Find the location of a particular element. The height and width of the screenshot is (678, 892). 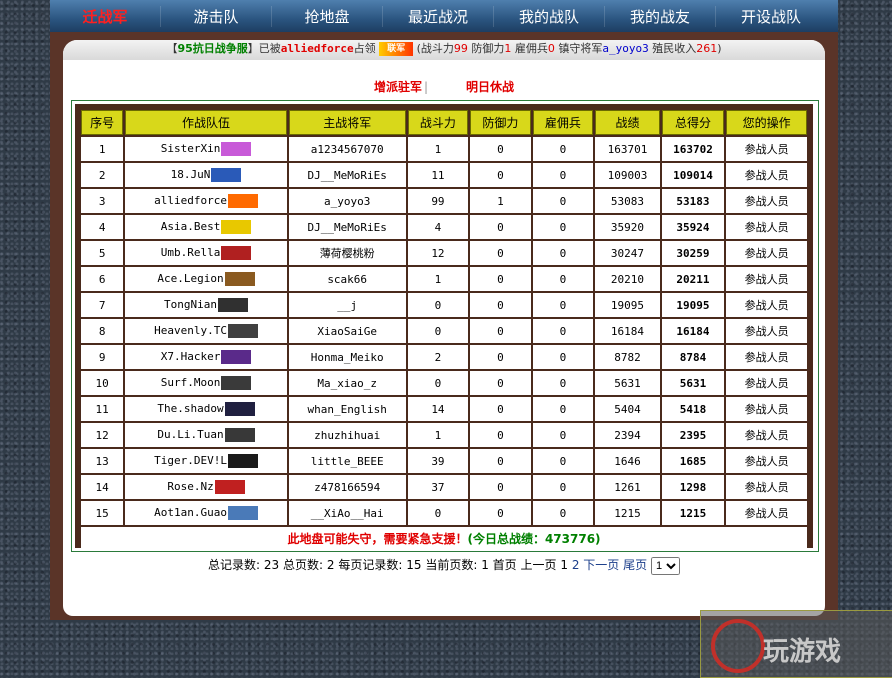

combat-value-text: 12 is located at coordinates (438, 253).